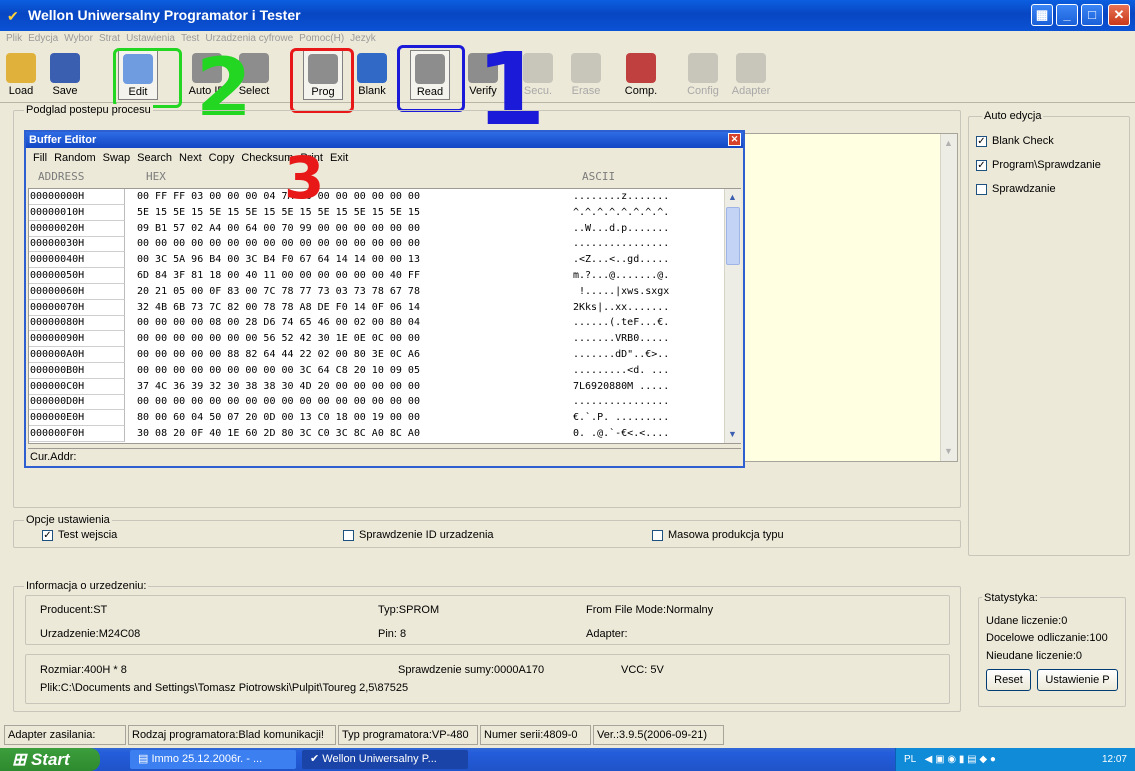 The width and height of the screenshot is (1135, 771). I want to click on verify-check-label: Sprawdzanie, so click(1024, 189).